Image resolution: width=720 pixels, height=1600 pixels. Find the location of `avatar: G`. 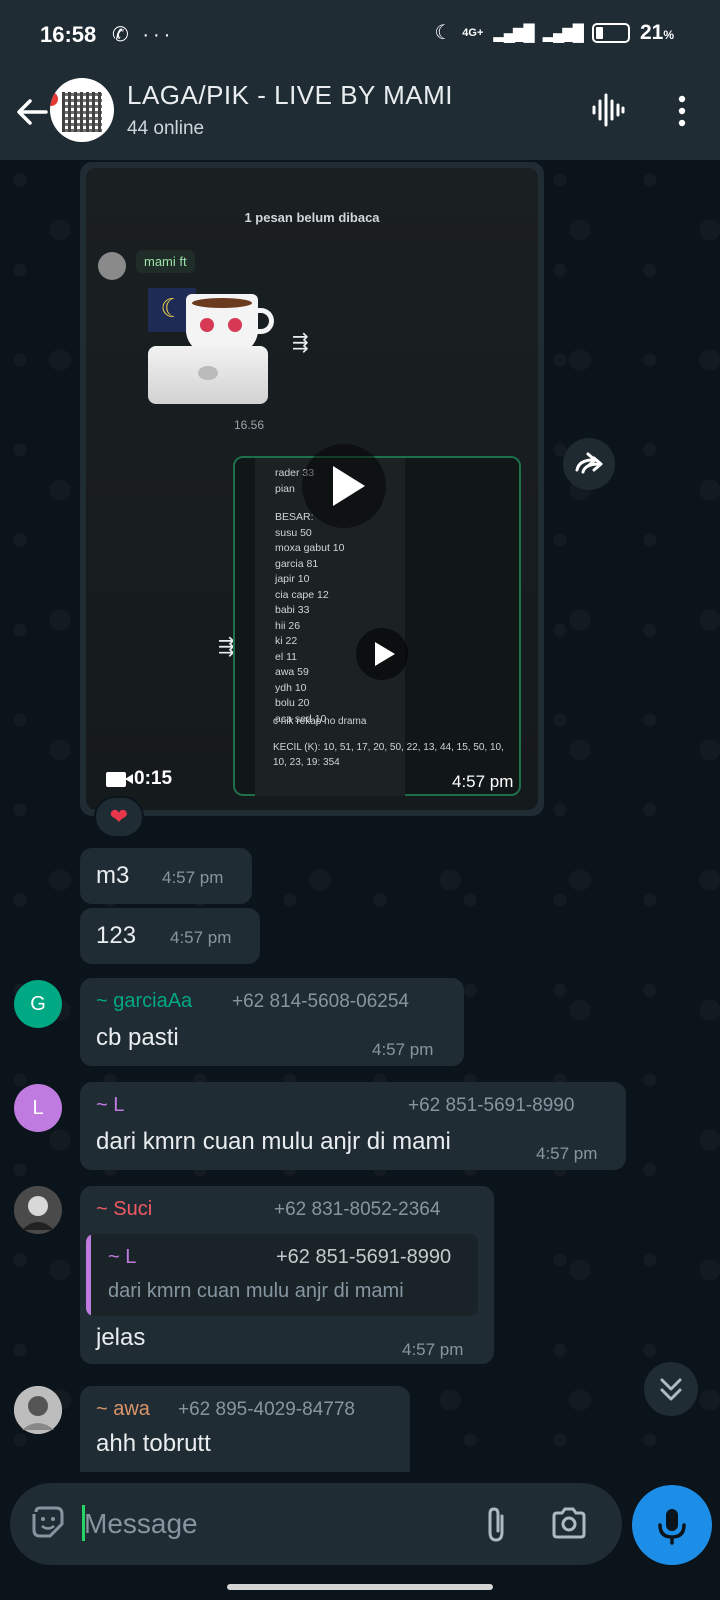

avatar: G is located at coordinates (38, 1004).